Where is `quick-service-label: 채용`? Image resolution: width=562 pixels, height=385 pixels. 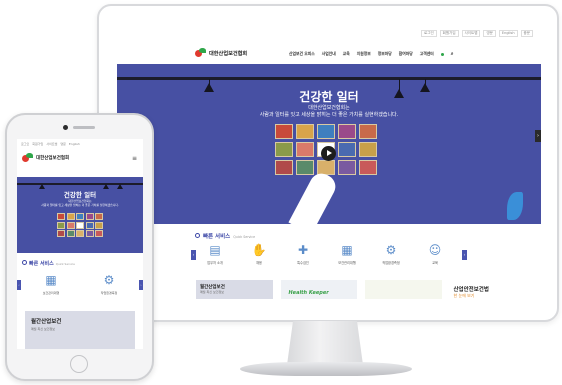
quick-service-label: 채용 is located at coordinates (259, 263).